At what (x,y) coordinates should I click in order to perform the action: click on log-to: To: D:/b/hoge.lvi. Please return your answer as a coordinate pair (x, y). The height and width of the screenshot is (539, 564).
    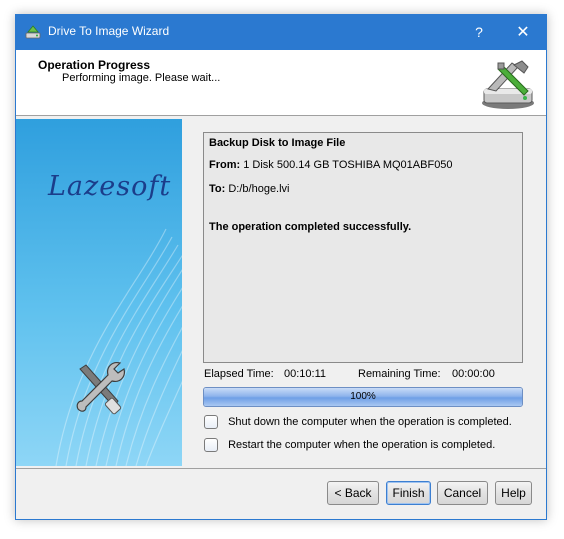
    Looking at the image, I should click on (249, 189).